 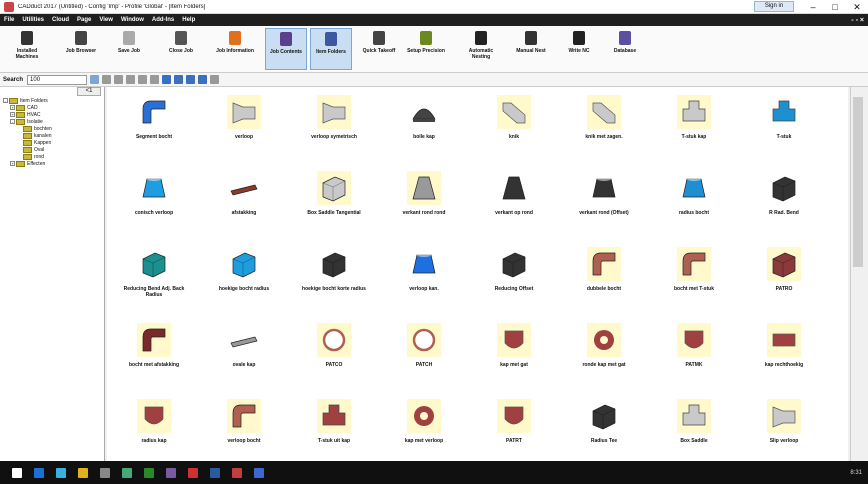 What do you see at coordinates (129, 49) in the screenshot?
I see `ribbon-button-save-job: Save Job` at bounding box center [129, 49].